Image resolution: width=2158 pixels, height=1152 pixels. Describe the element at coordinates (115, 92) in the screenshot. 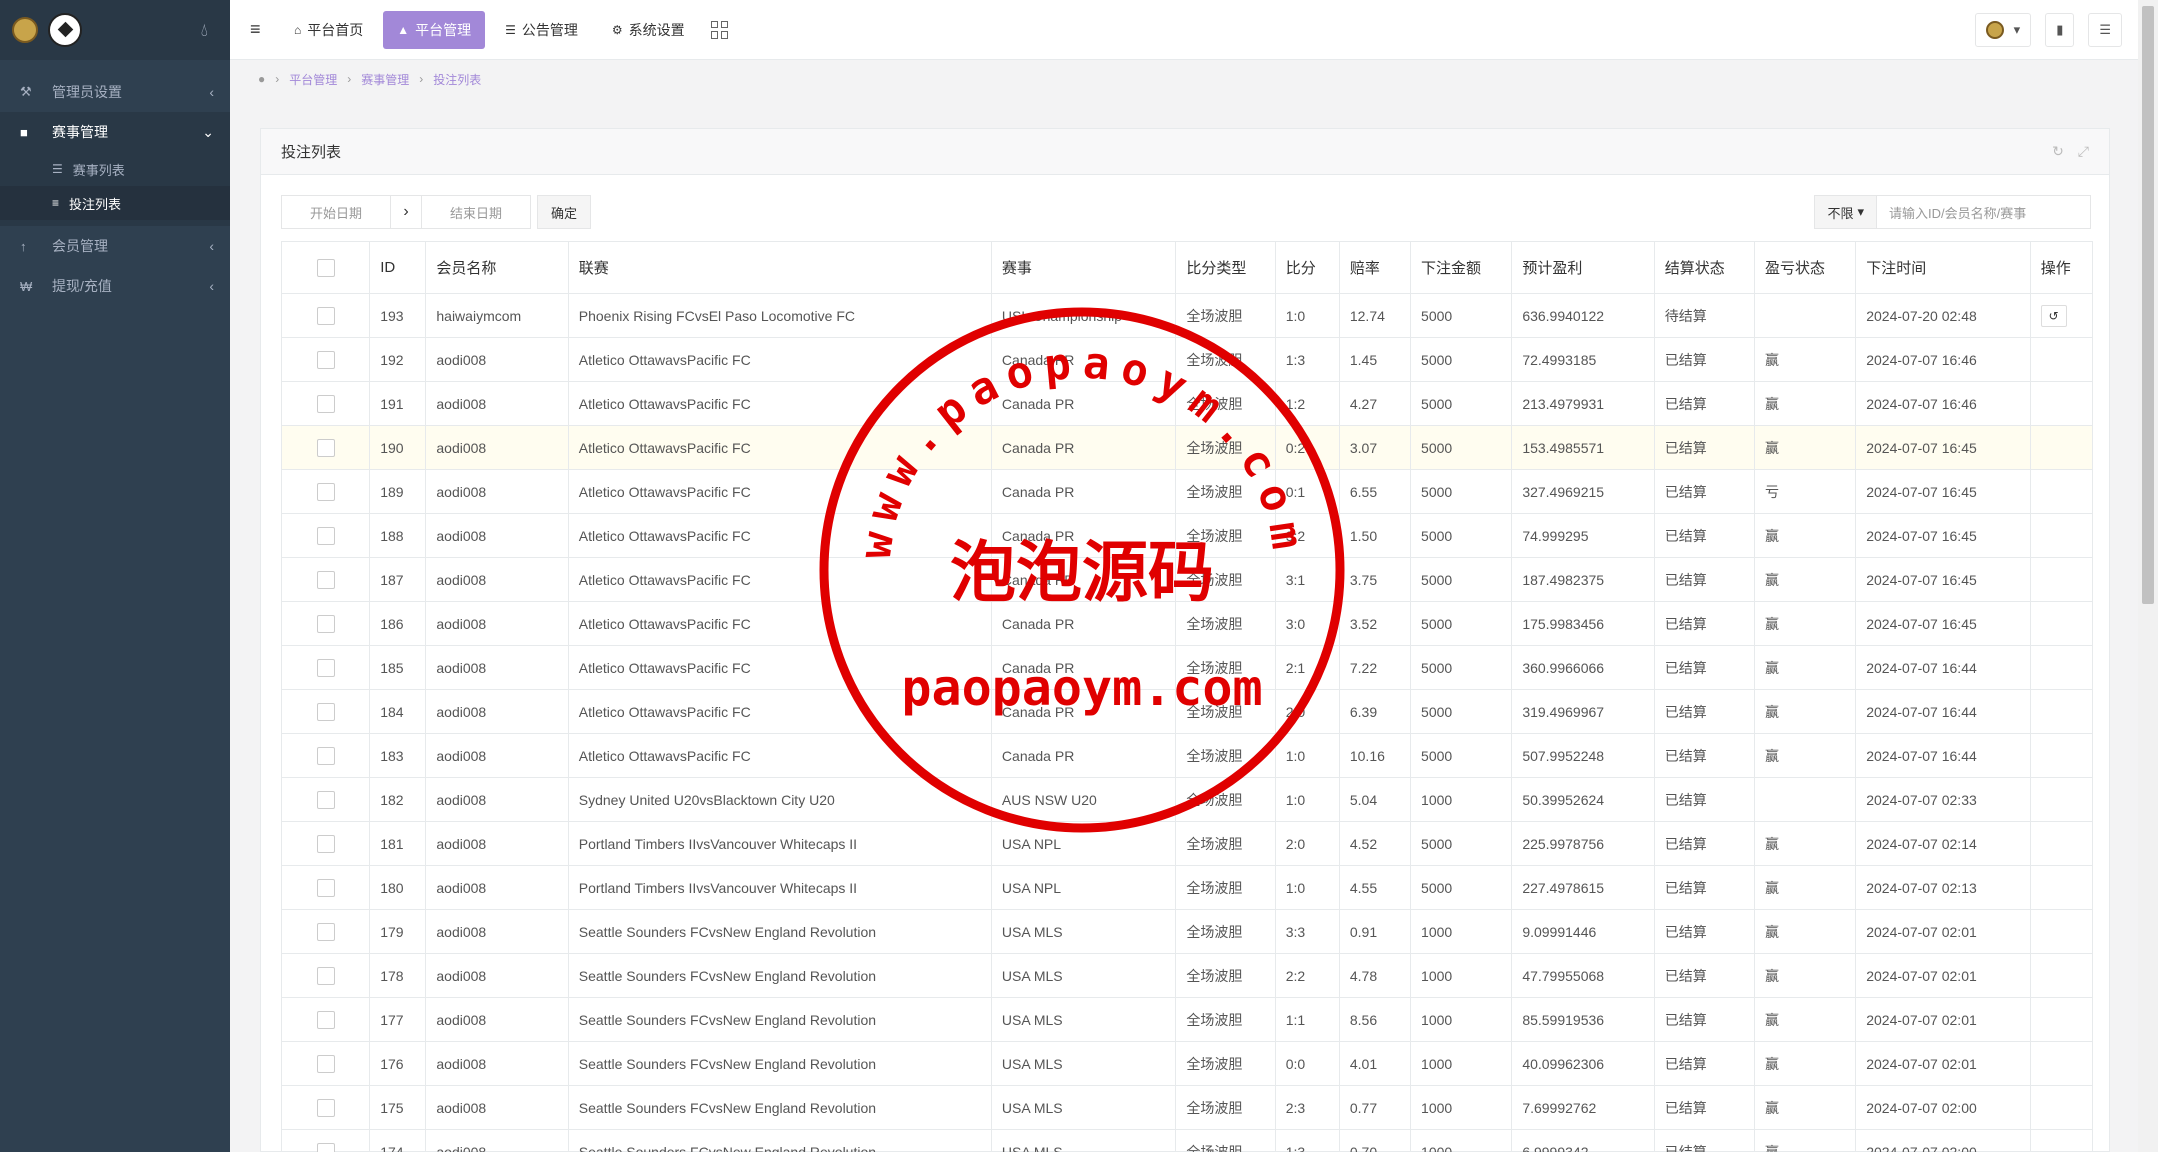

I see `sidebar-item-admin-settings: ⚒ 管理员设置 ‹` at that location.